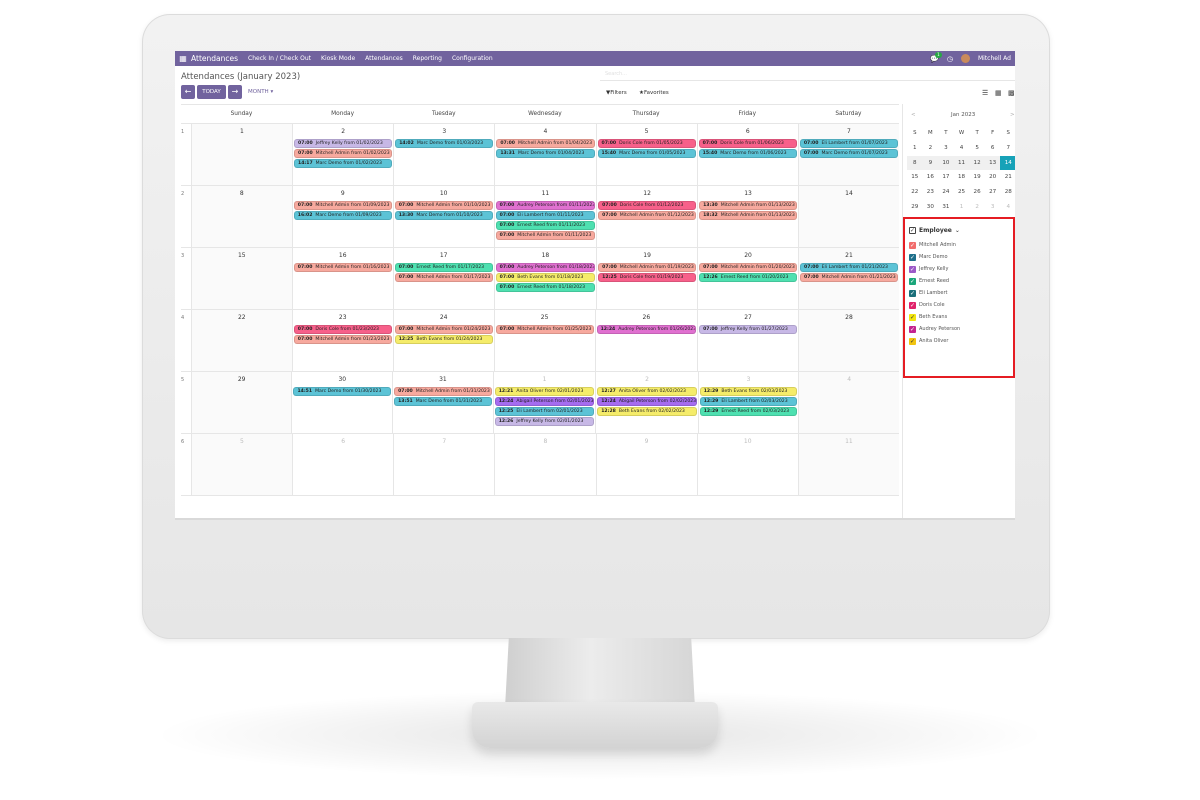 The height and width of the screenshot is (800, 1200). What do you see at coordinates (646, 329) in the screenshot?
I see `calendar-event: 12:24 Audrey Peterson from 01/26/2023` at bounding box center [646, 329].